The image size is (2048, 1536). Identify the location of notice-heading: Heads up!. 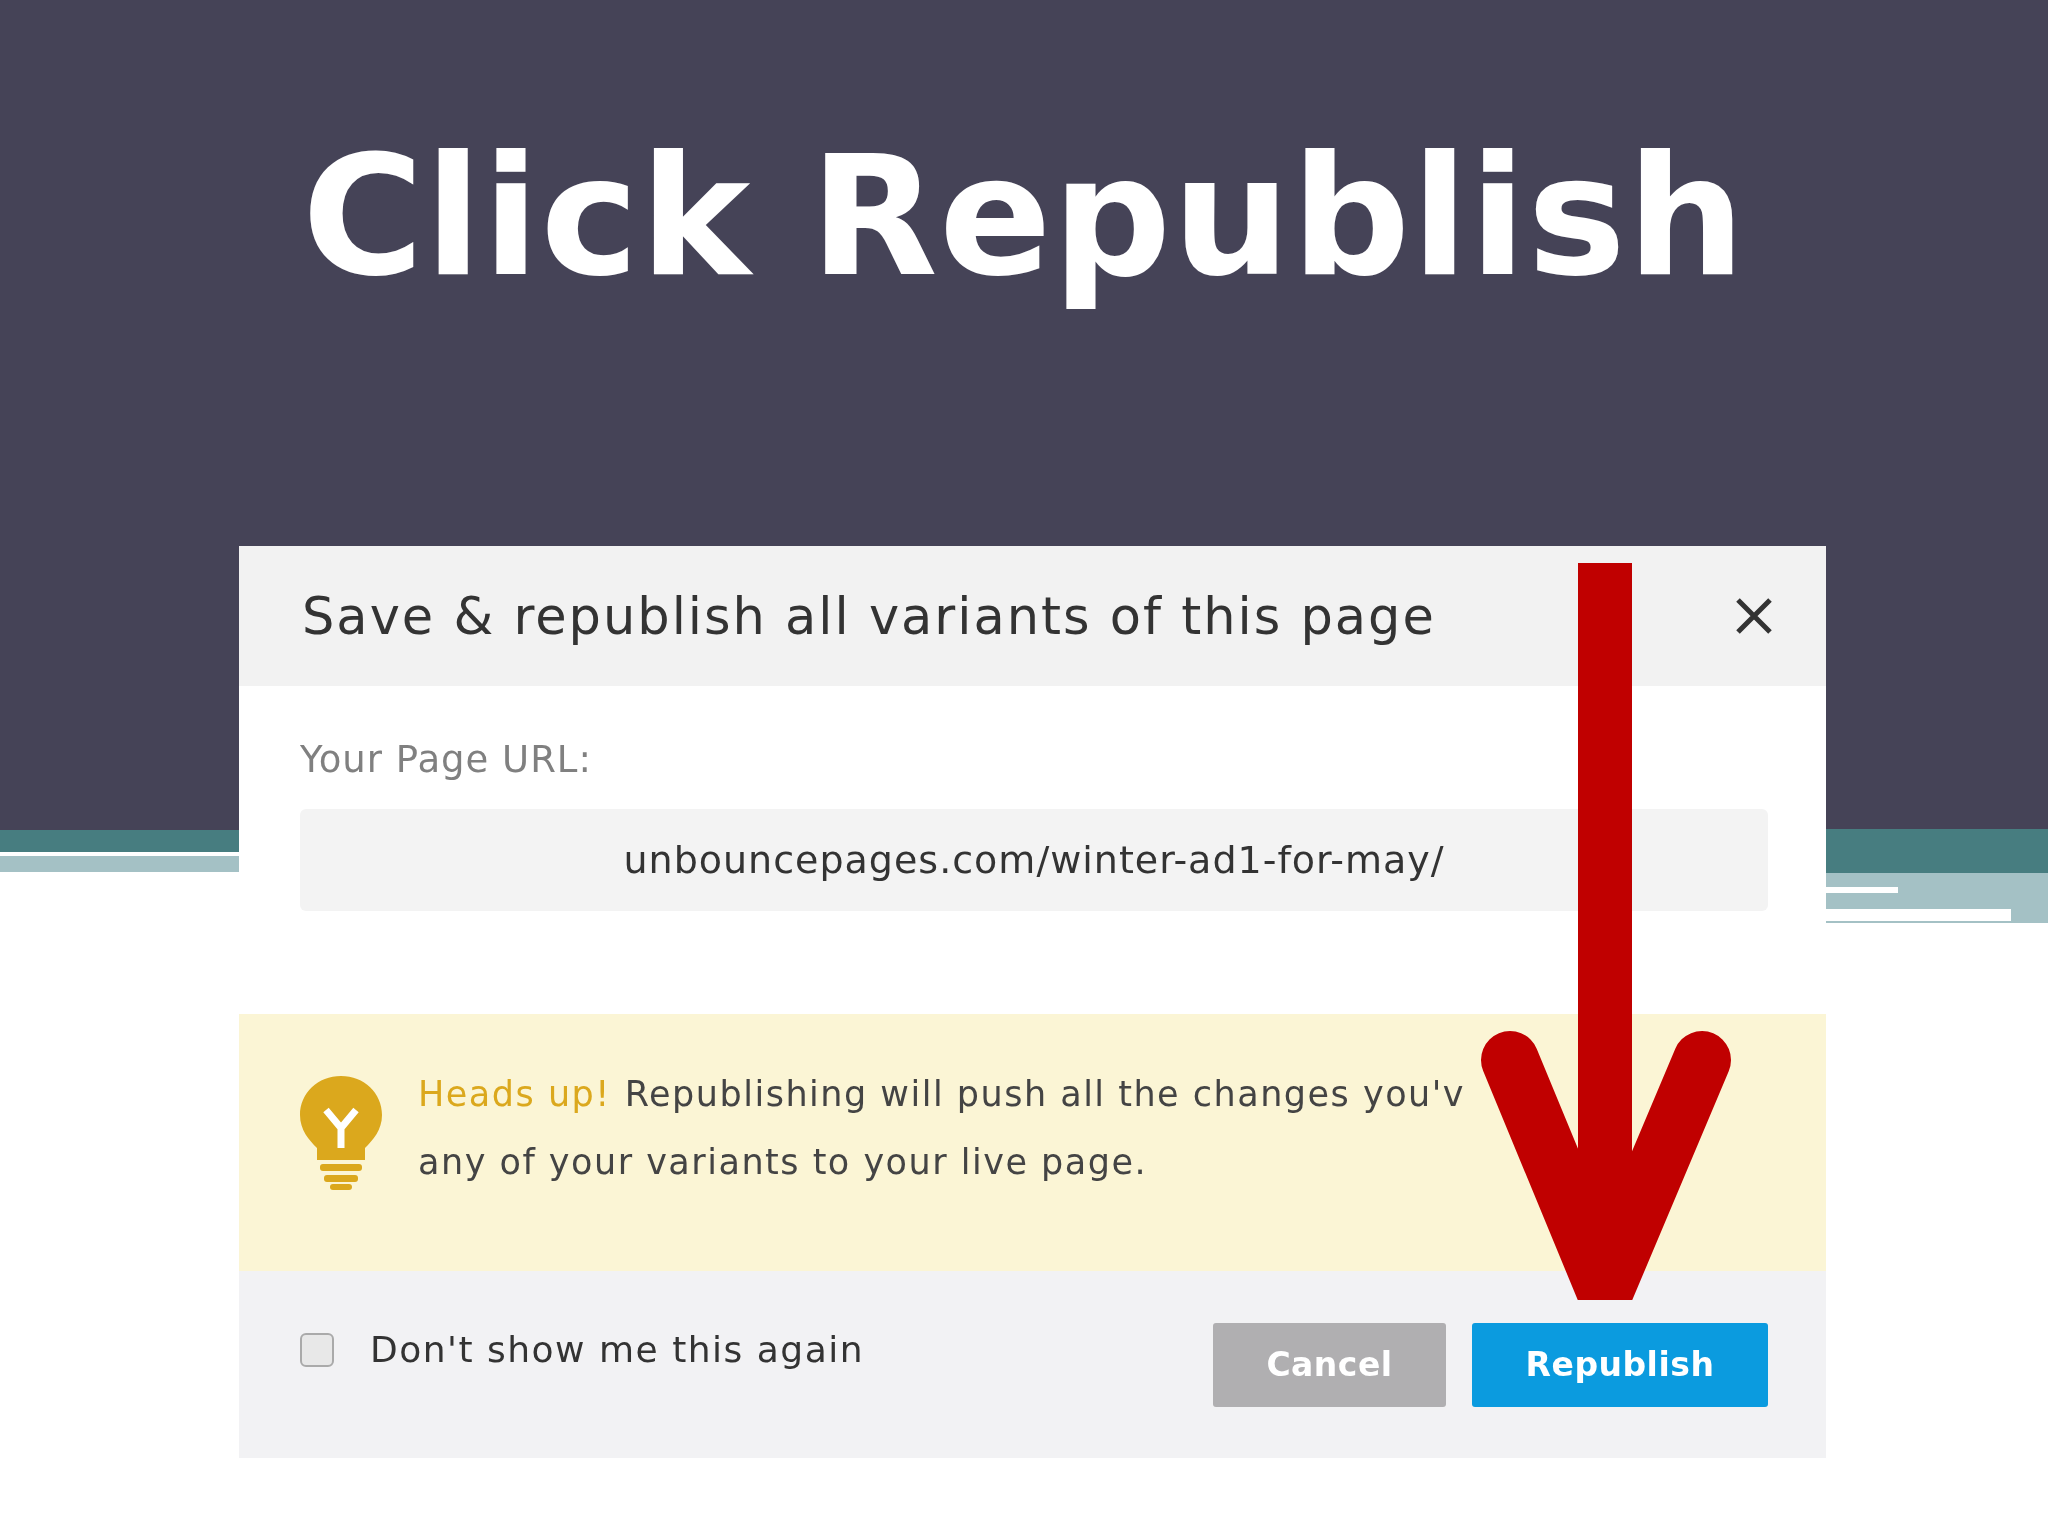
(514, 1094).